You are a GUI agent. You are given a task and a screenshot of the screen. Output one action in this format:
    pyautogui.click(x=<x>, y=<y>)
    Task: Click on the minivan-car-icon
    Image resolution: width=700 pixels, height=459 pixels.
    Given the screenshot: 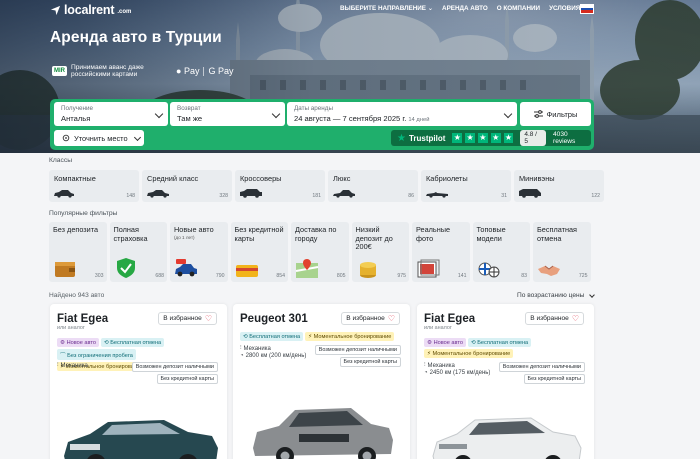 What is the action you would take?
    pyautogui.click(x=530, y=193)
    